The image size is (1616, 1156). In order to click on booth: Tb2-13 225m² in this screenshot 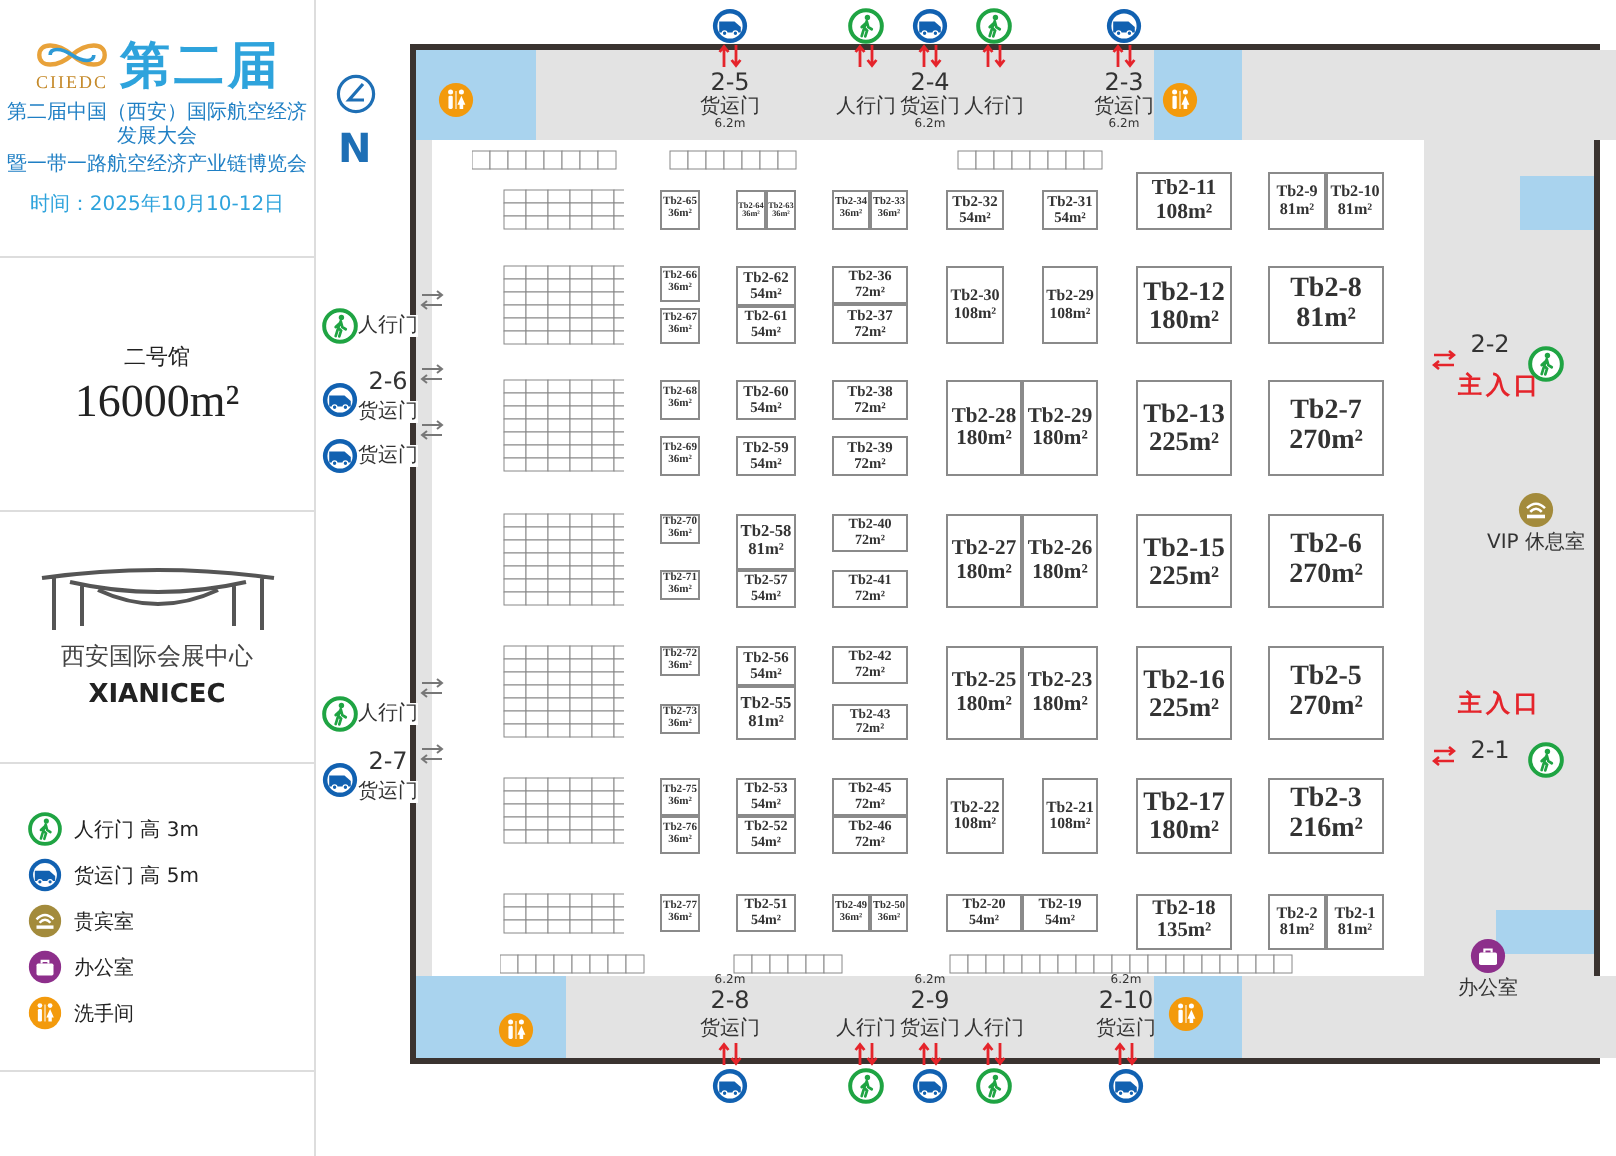, I will do `click(1184, 428)`.